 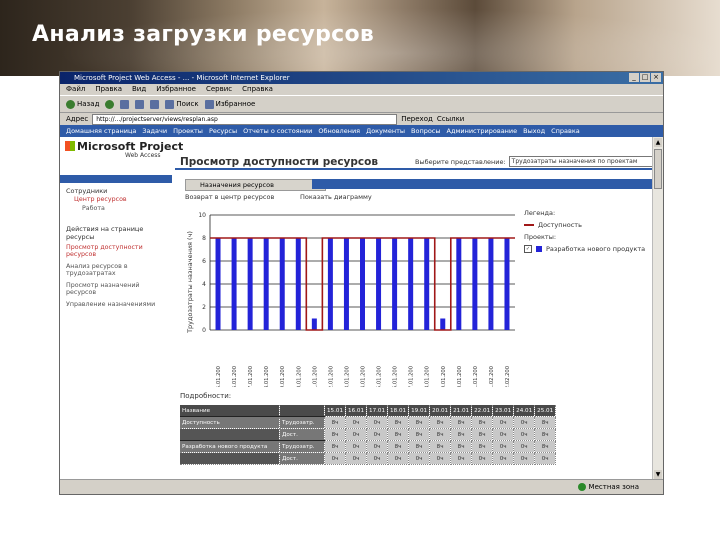 What do you see at coordinates (634, 77) in the screenshot?
I see `minimize-icon: _` at bounding box center [634, 77].